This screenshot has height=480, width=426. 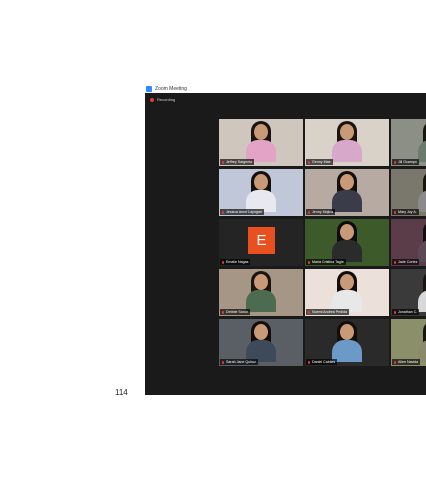 I want to click on participant-name-tag: Debbie Sarun, so click(x=235, y=312).